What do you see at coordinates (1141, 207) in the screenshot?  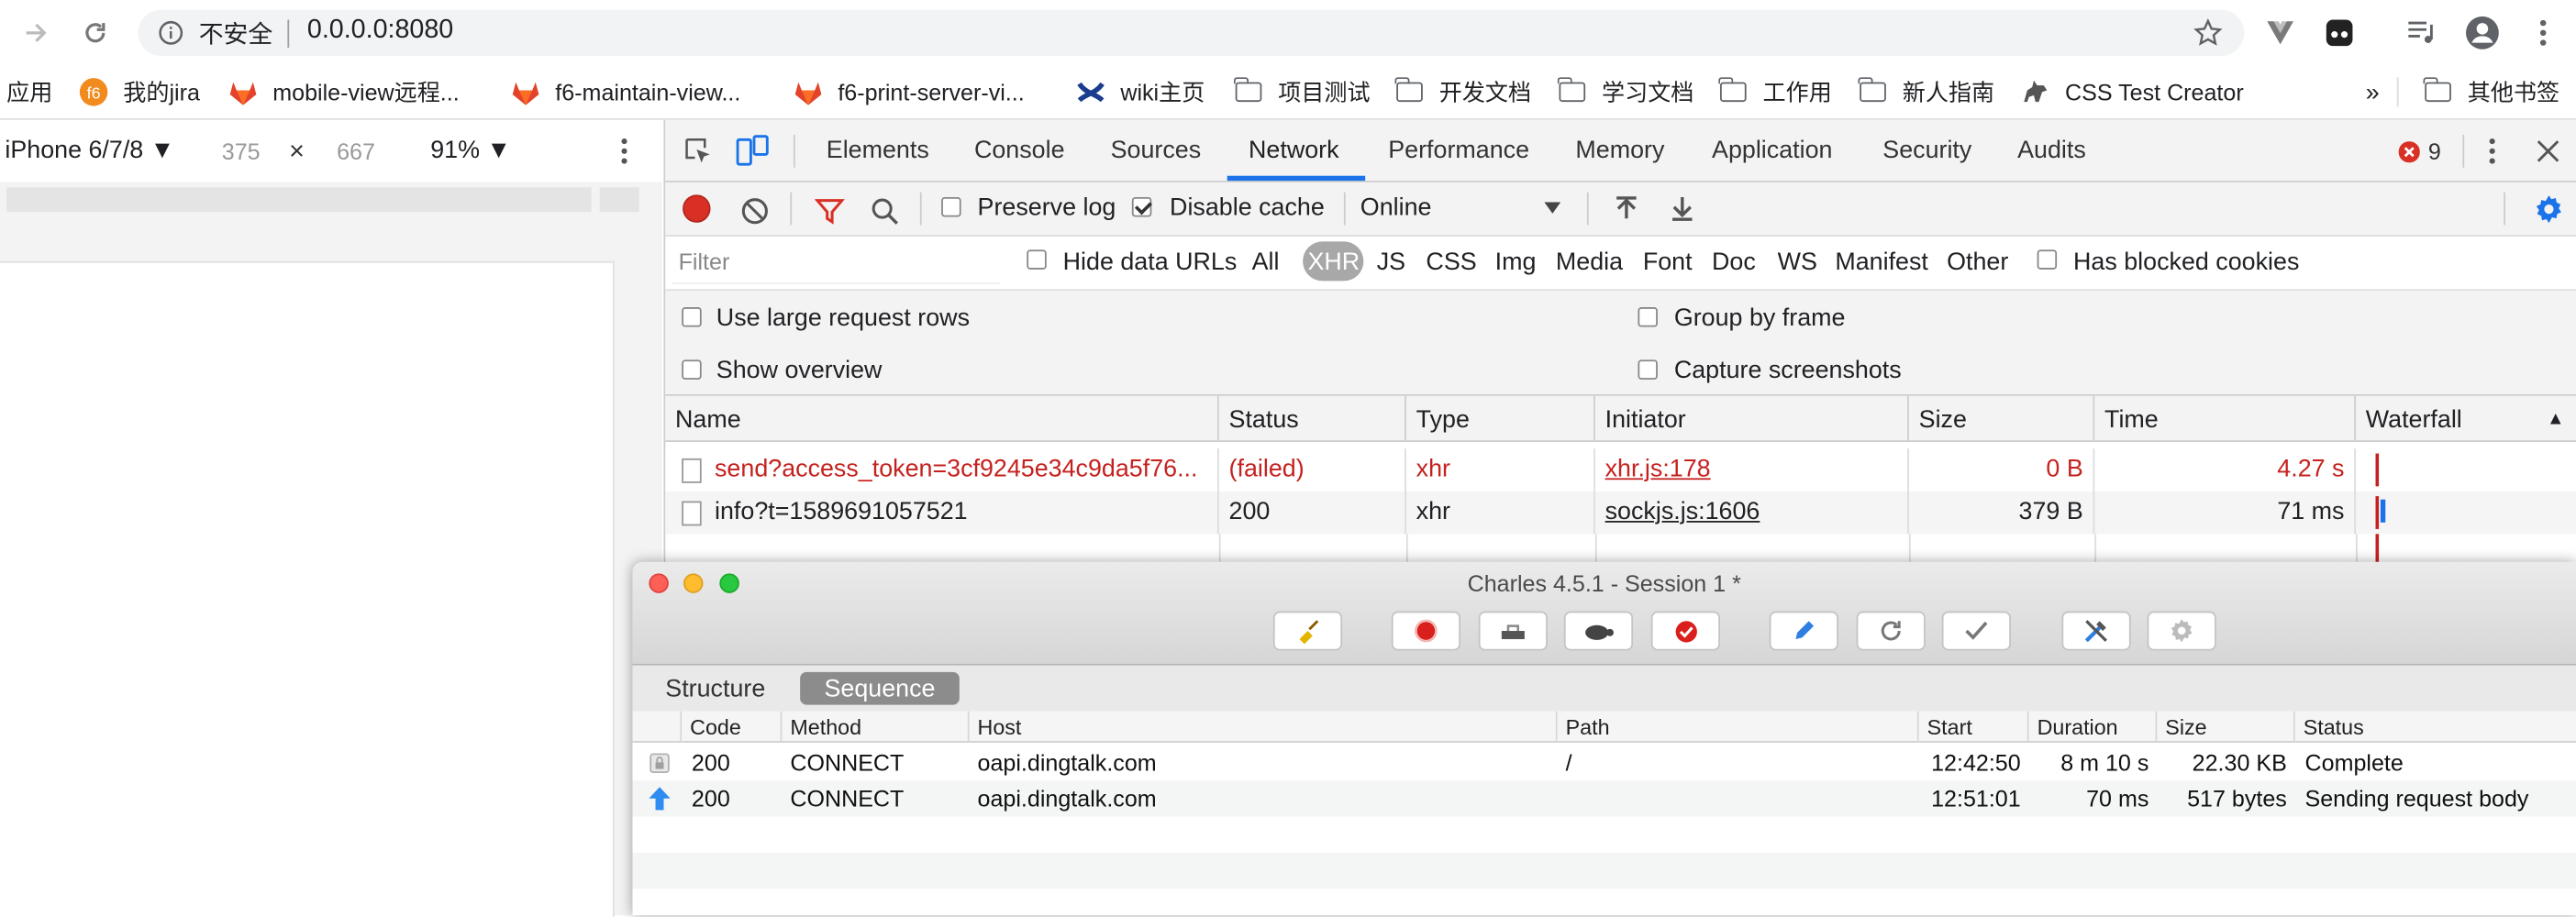 I see `disable-cache-checkbox` at bounding box center [1141, 207].